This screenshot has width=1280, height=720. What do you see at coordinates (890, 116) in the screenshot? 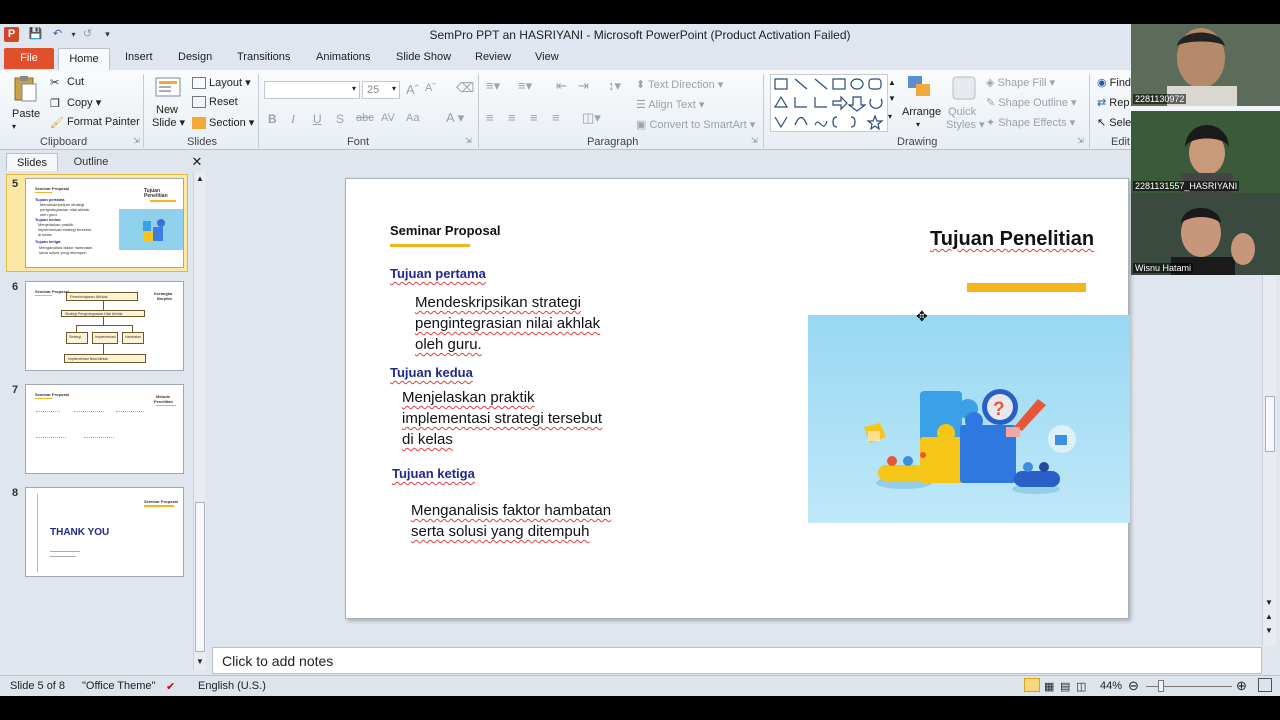
I see `gallery-more-icon: ▾` at bounding box center [890, 116].